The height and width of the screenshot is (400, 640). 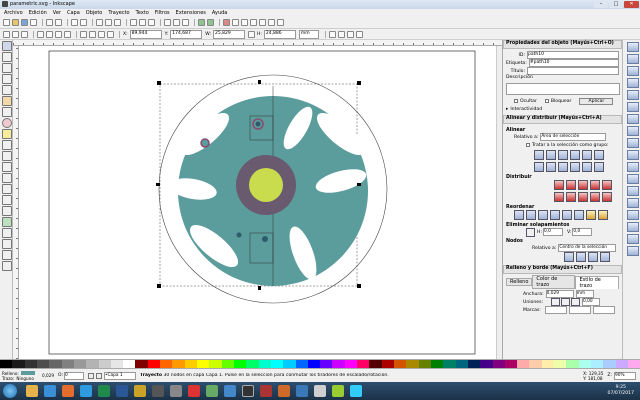 I want to click on unit-select: mm, so click(x=308, y=34).